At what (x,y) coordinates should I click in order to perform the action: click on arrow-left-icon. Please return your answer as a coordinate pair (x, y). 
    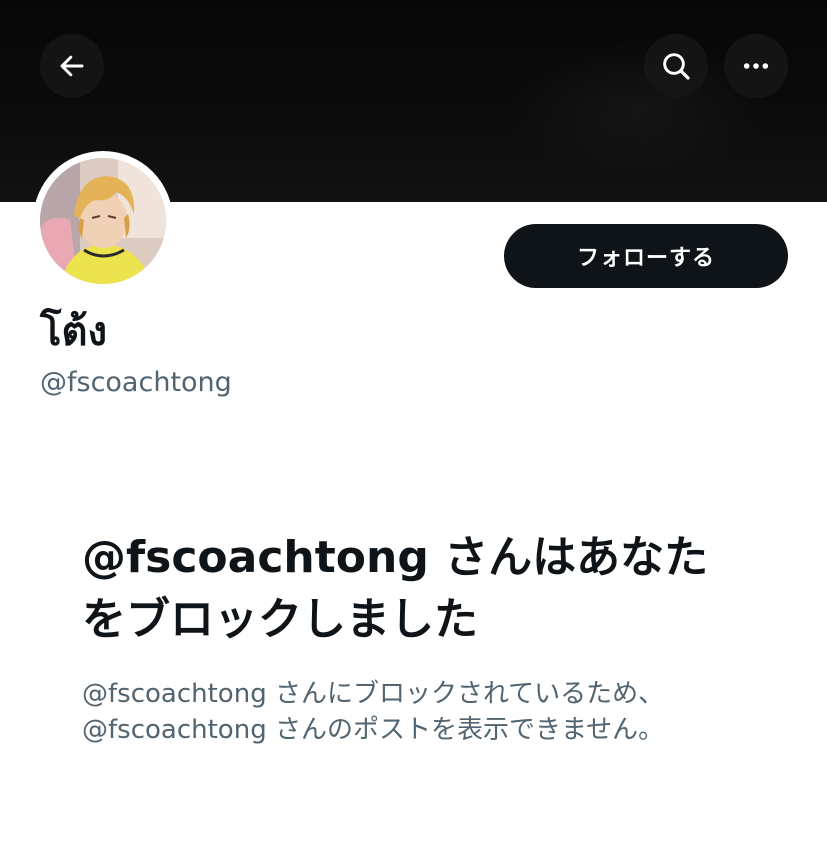
    Looking at the image, I should click on (72, 66).